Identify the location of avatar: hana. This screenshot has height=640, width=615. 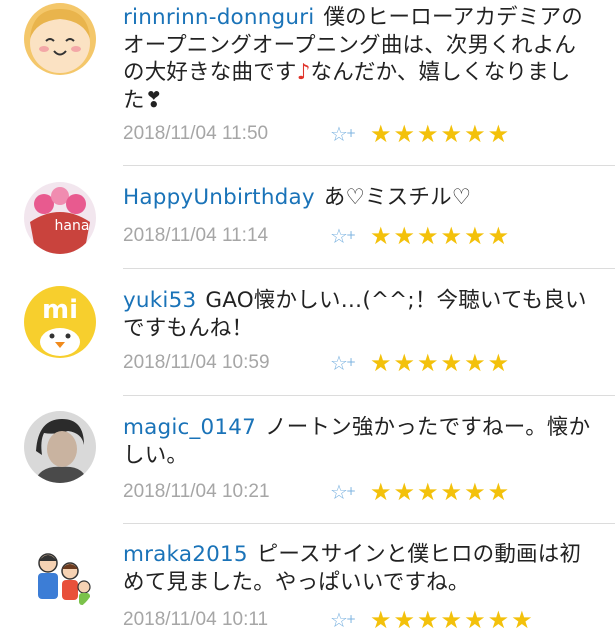
(60, 218).